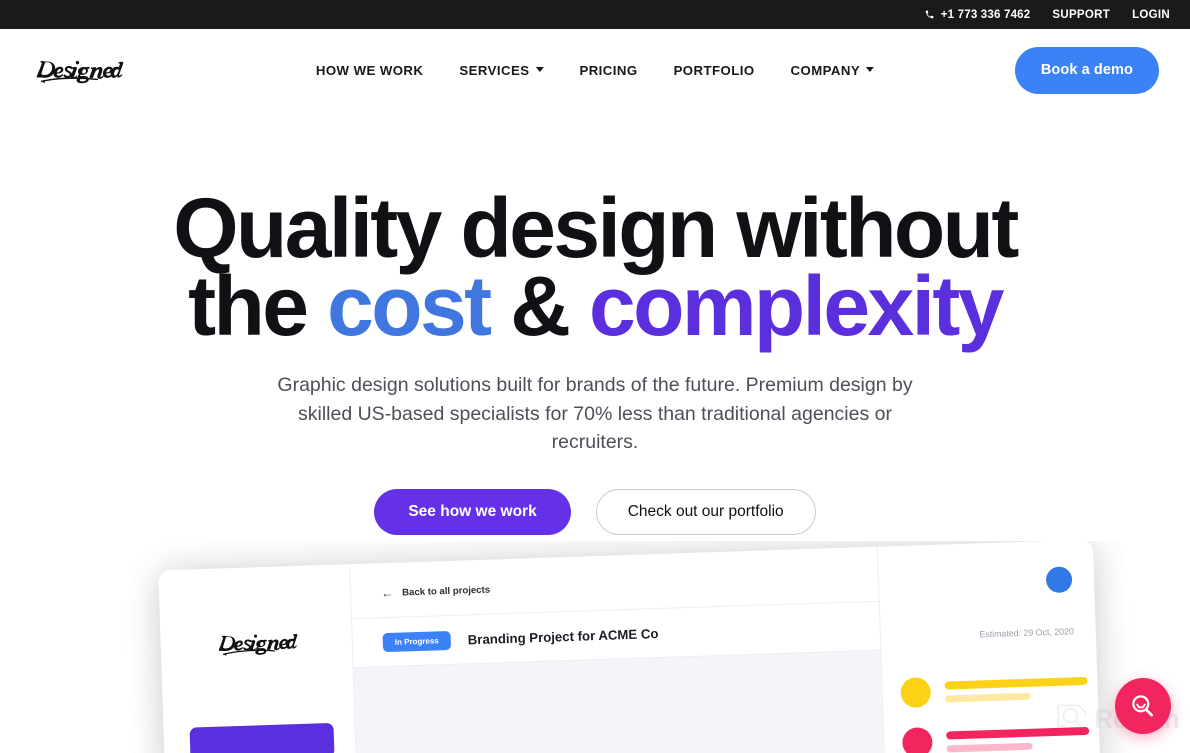 The height and width of the screenshot is (753, 1190). Describe the element at coordinates (262, 737) in the screenshot. I see `mockup-sidebar-cta-button` at that location.